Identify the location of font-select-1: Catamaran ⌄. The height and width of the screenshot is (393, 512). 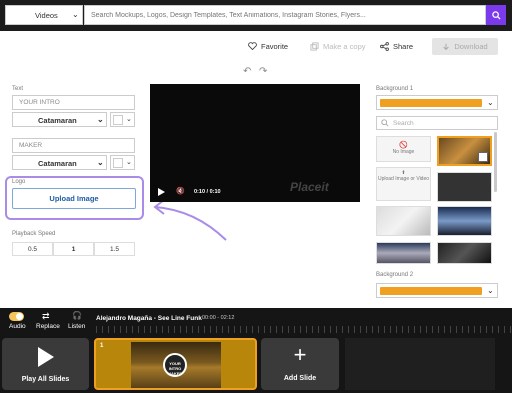
(59, 119).